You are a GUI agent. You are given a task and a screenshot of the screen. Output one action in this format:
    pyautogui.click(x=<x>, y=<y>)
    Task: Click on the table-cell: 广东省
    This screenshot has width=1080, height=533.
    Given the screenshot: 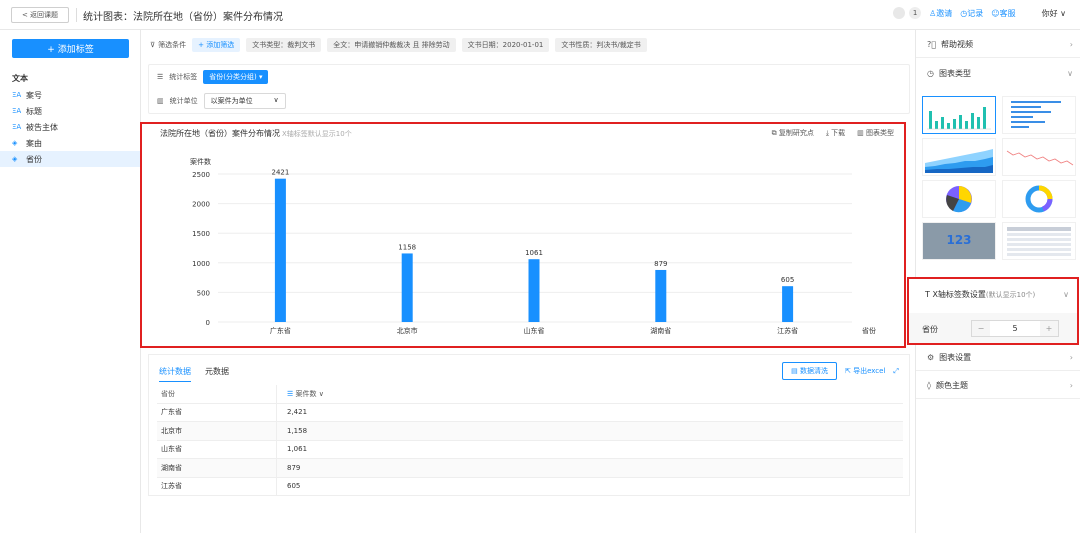 What is the action you would take?
    pyautogui.click(x=217, y=412)
    